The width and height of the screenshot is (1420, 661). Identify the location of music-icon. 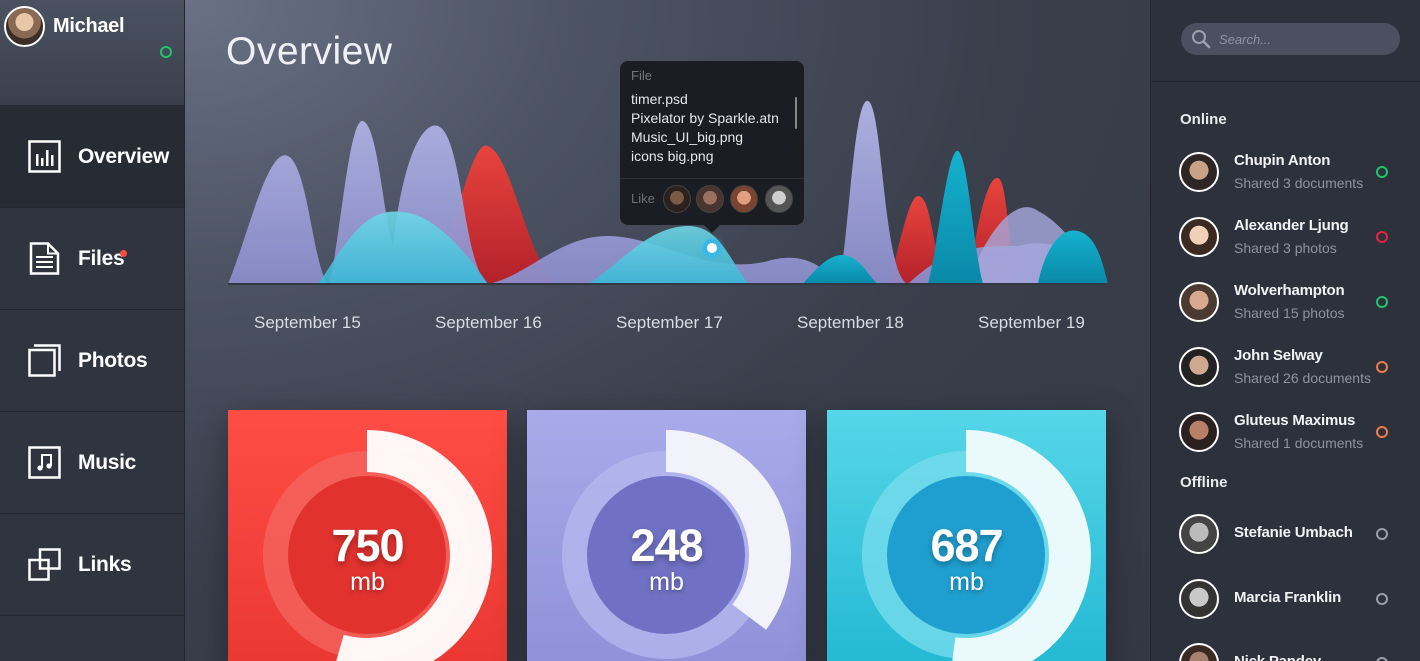
(44, 462).